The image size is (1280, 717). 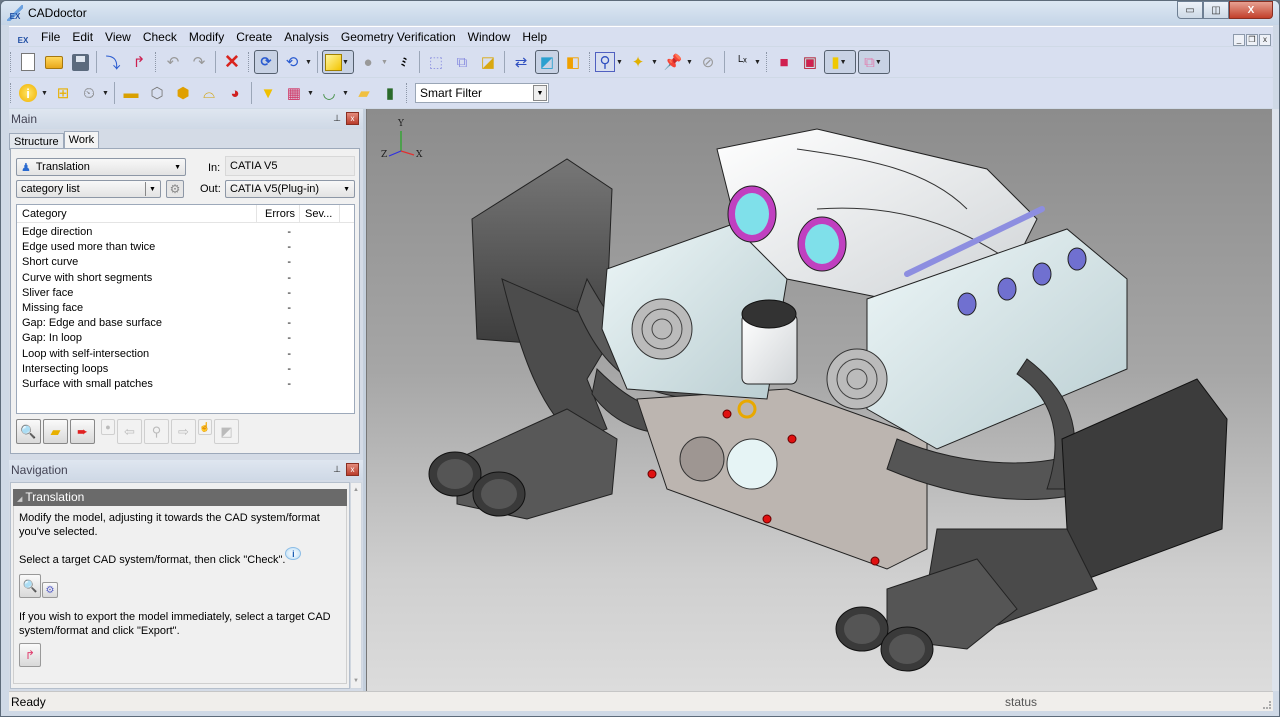 What do you see at coordinates (108, 427) in the screenshot?
I see `bulb-button: ●` at bounding box center [108, 427].